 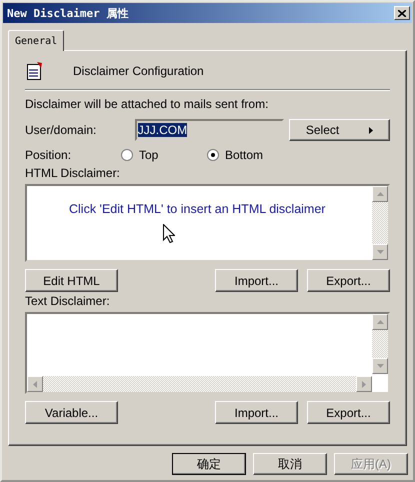 I want to click on attach-label: Disclaimer will be attached to mails sent from:, so click(x=147, y=104).